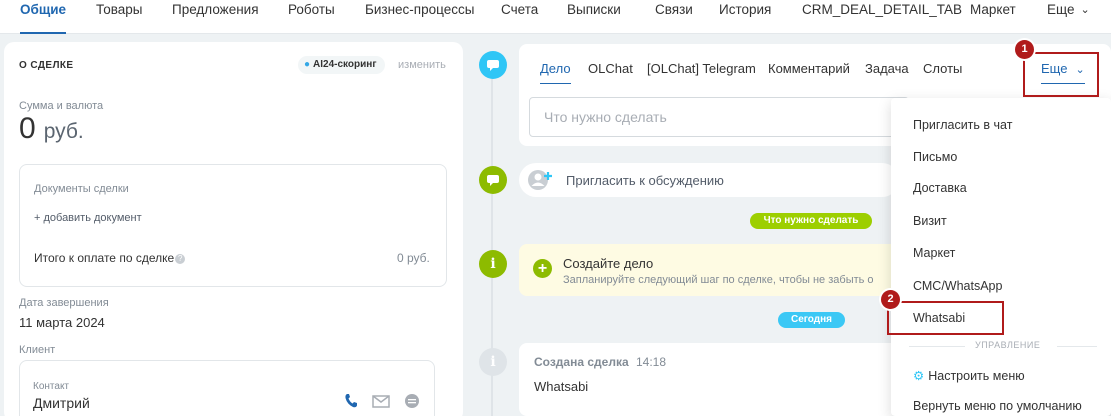 The height and width of the screenshot is (416, 1111). I want to click on deal-created-card: Создана сделка 14:18 Whatsabi, so click(709, 379).